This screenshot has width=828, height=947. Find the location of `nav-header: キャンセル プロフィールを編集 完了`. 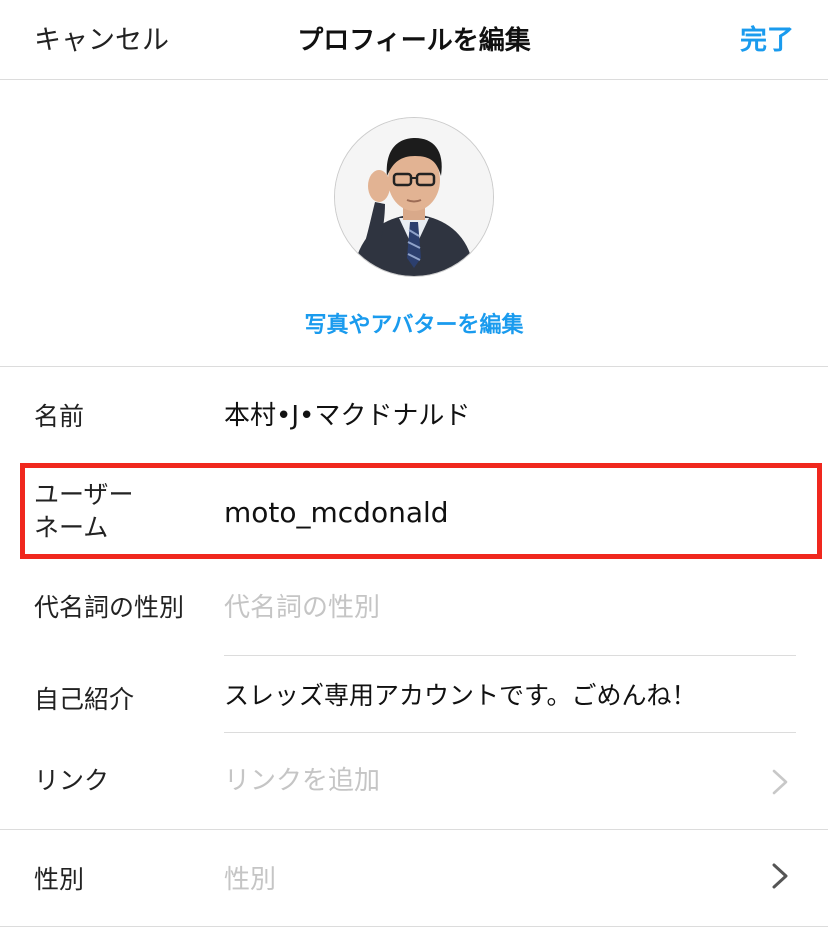

nav-header: キャンセル プロフィールを編集 完了 is located at coordinates (414, 40).